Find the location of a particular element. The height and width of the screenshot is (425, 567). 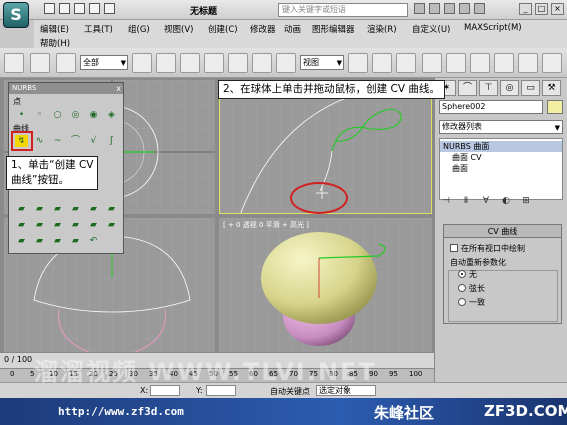

hierarchy-tab-icon: ⊤ is located at coordinates (488, 88).